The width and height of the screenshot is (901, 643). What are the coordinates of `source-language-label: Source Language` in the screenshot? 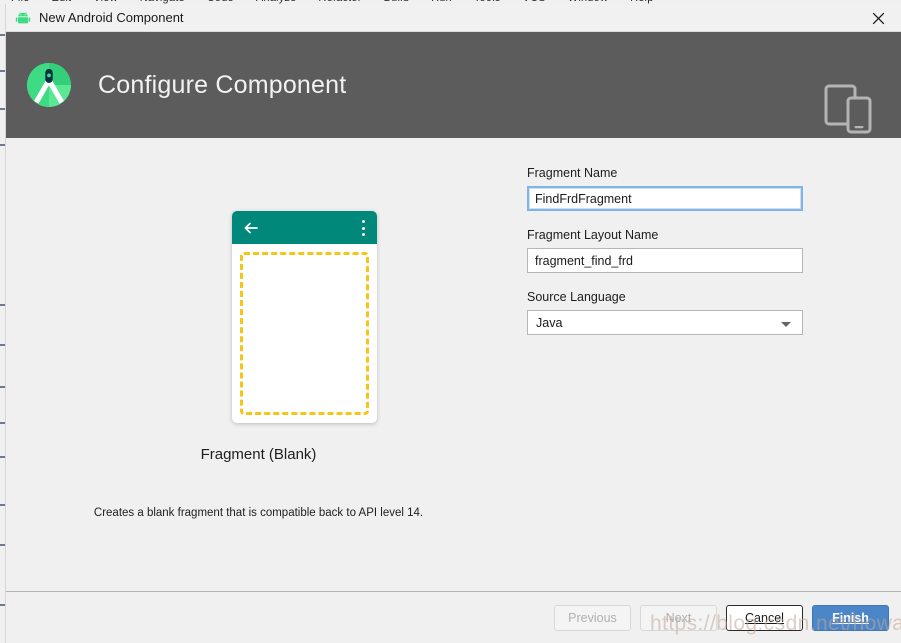 It's located at (576, 297).